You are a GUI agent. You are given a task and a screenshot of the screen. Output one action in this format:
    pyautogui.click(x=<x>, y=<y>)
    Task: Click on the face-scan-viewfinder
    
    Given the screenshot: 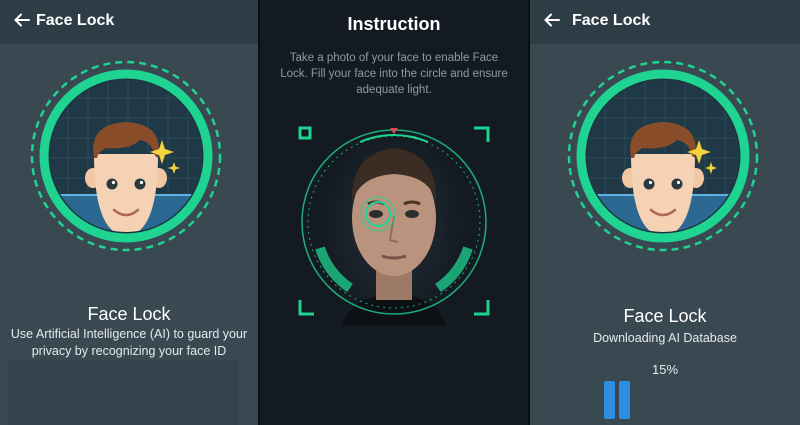 What is the action you would take?
    pyautogui.click(x=394, y=226)
    